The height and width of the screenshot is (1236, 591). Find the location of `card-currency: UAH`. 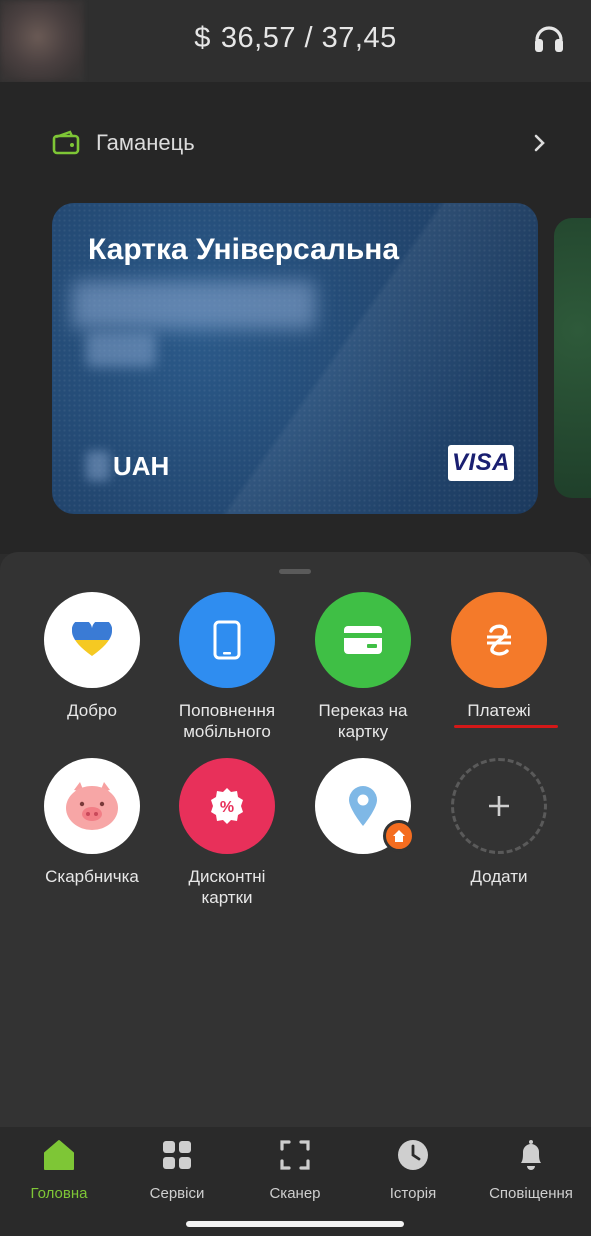

card-currency: UAH is located at coordinates (141, 466).